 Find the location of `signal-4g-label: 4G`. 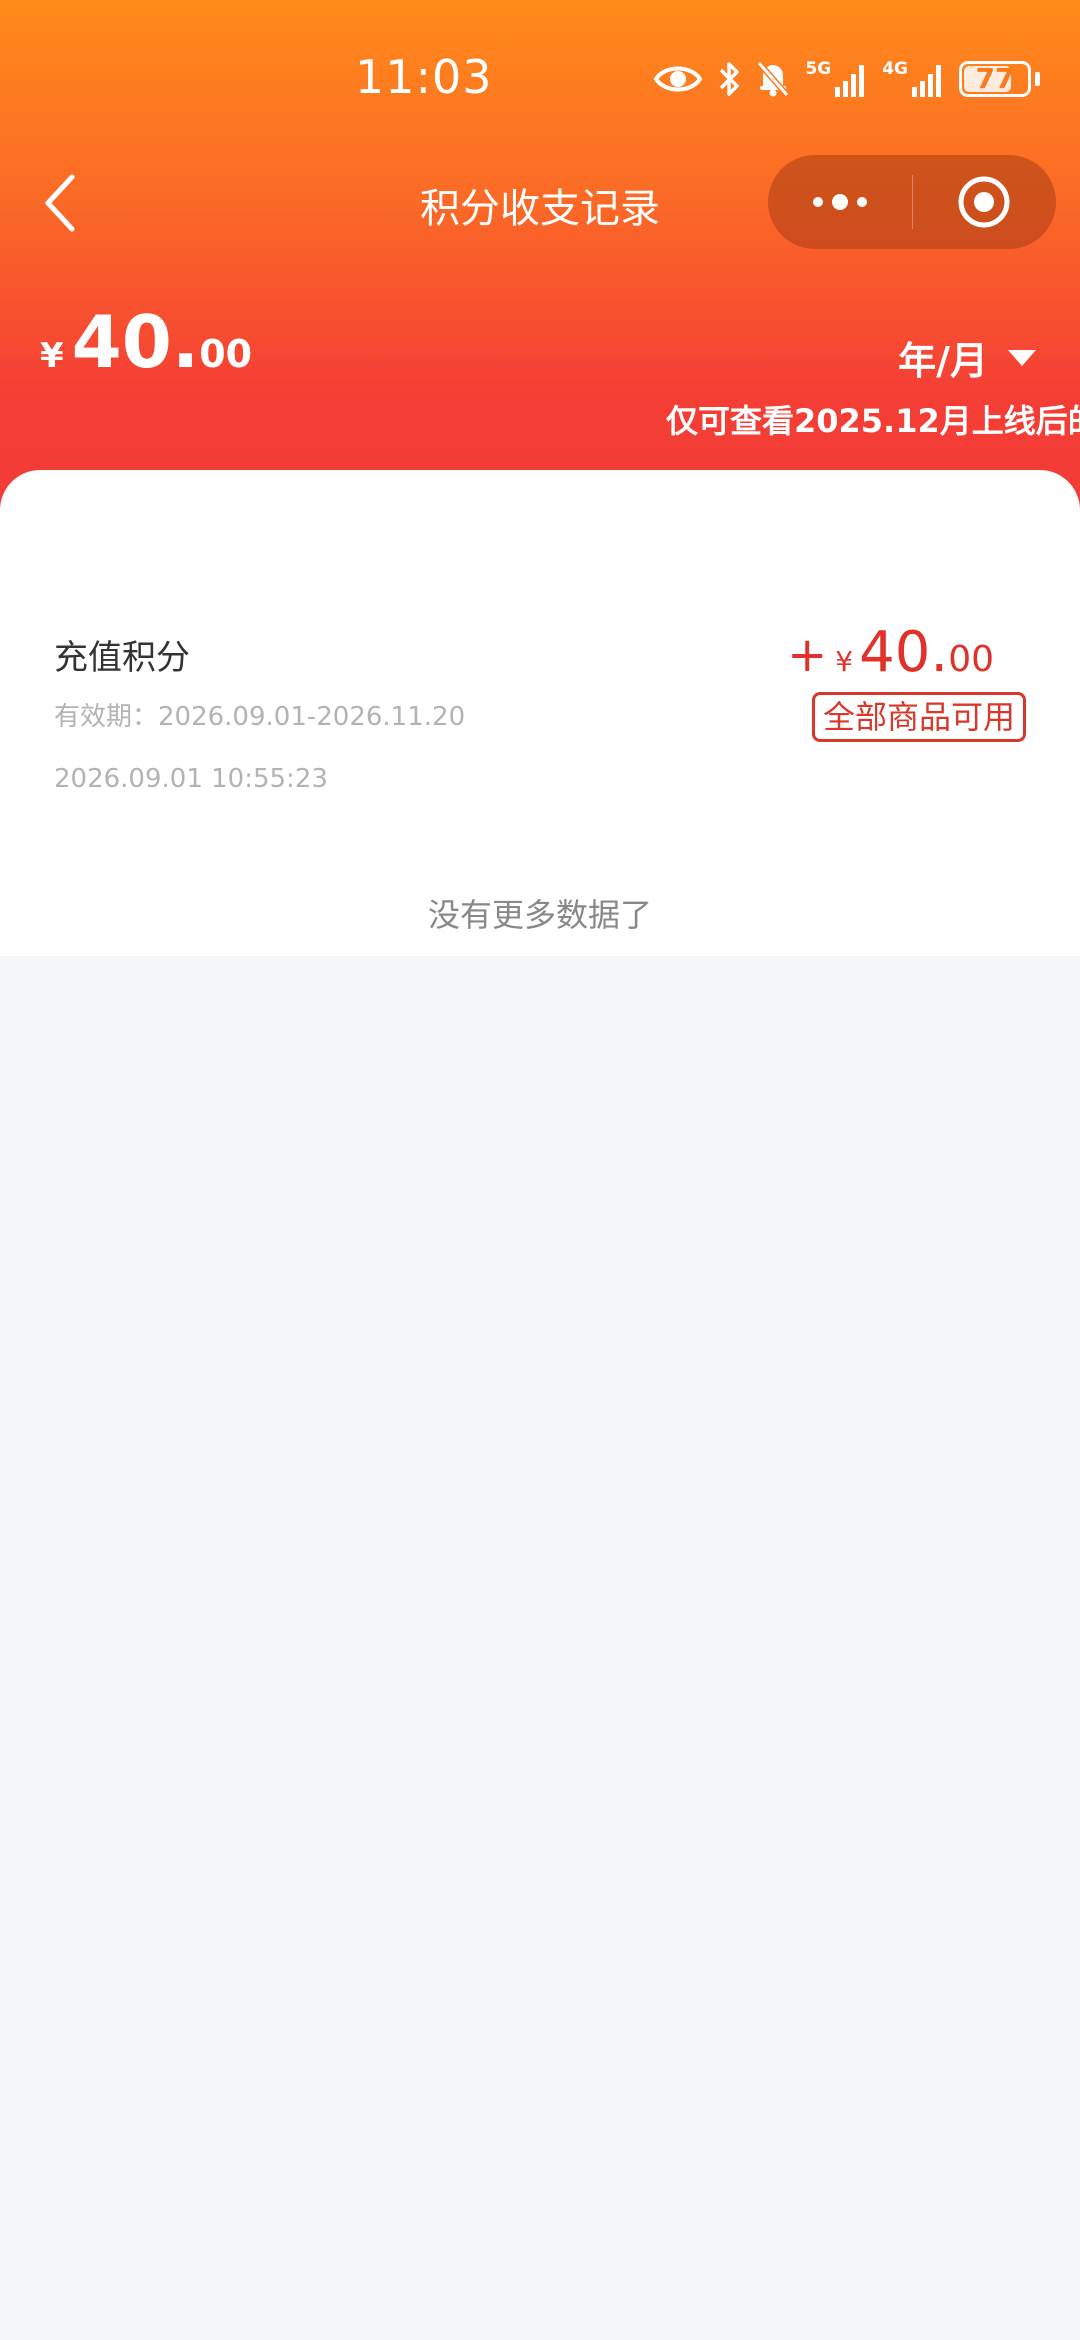

signal-4g-label: 4G is located at coordinates (895, 69).